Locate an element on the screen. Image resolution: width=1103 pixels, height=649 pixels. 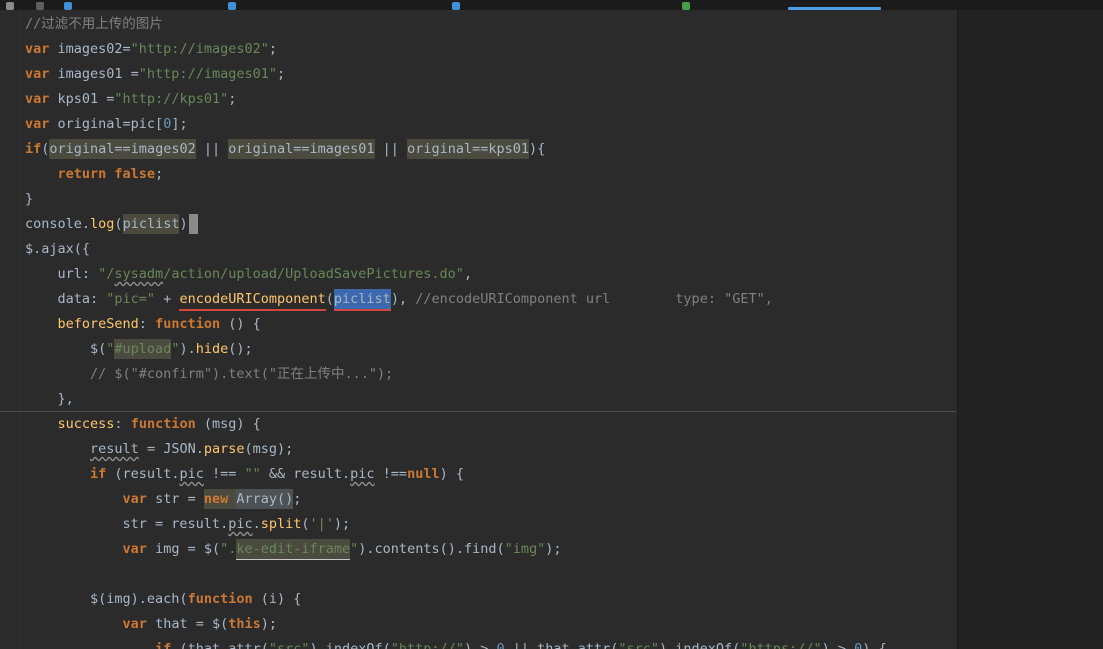
code-token: ) > is located at coordinates (480, 645).